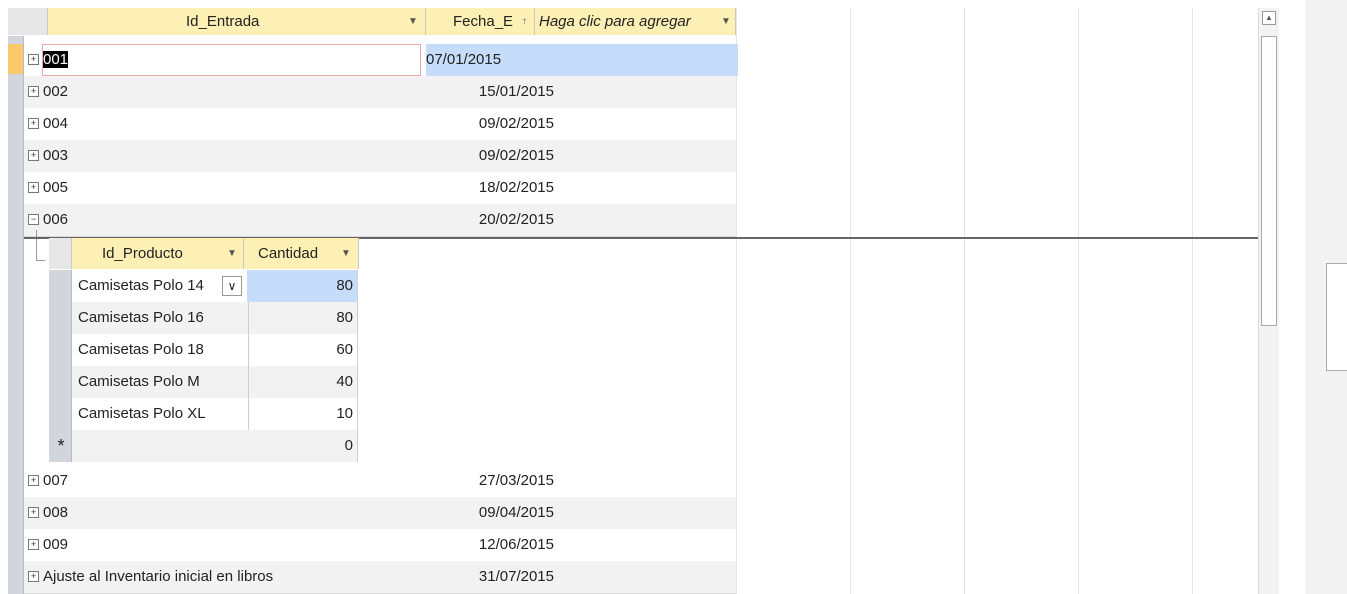 The image size is (1347, 594). I want to click on table-row: −006 20/02/2015, so click(641, 220).